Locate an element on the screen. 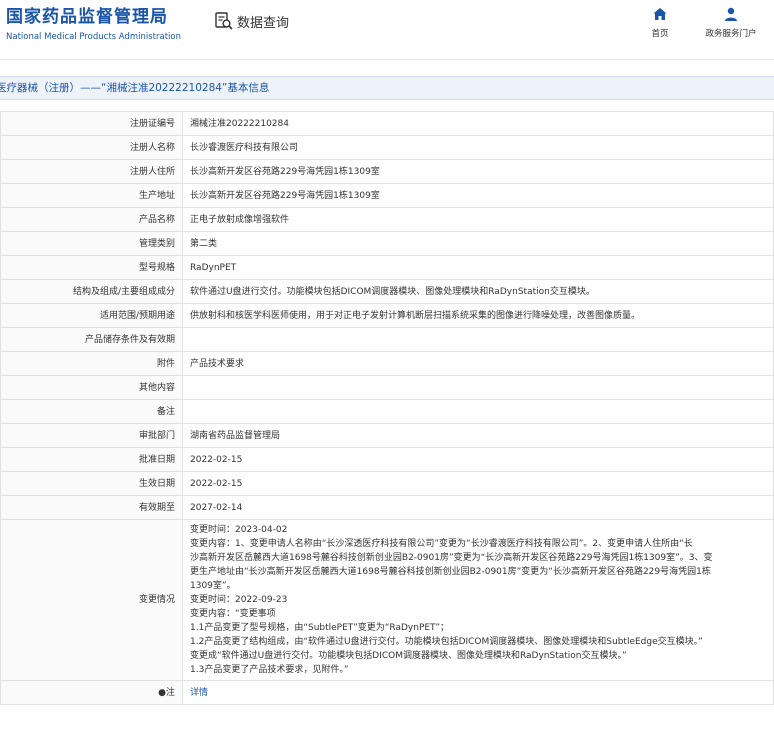  table-row: 有效期至 2027-02-14 is located at coordinates (387, 507).